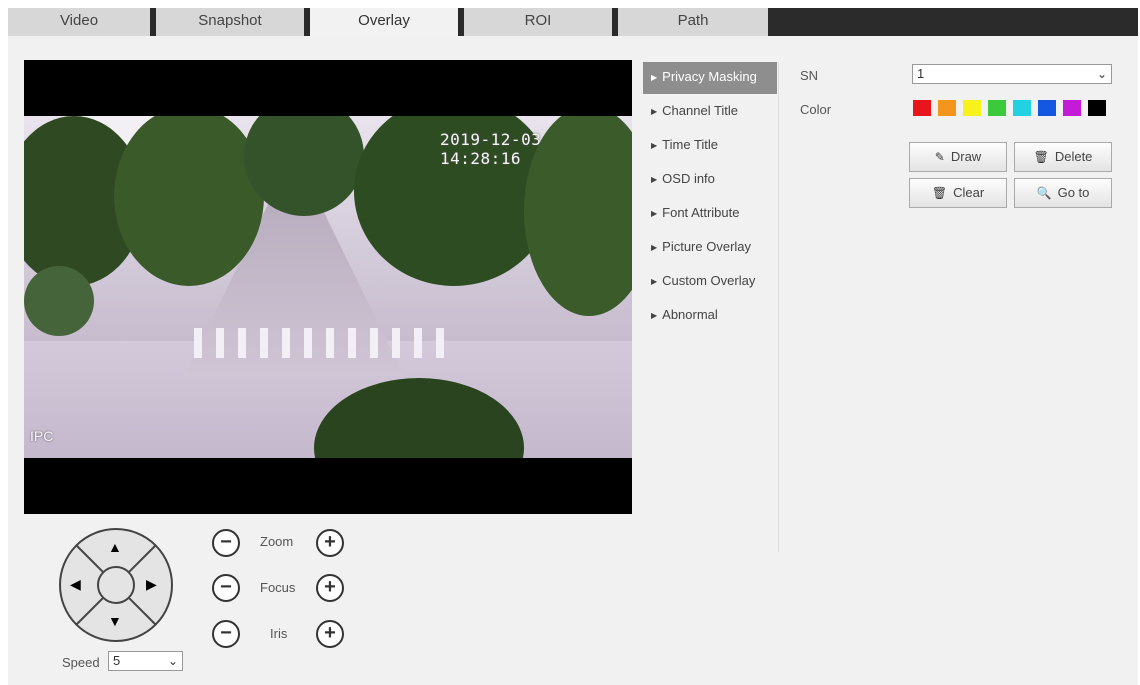 Image resolution: width=1140 pixels, height=685 pixels. I want to click on tab-overlay: Overlay, so click(387, 23).